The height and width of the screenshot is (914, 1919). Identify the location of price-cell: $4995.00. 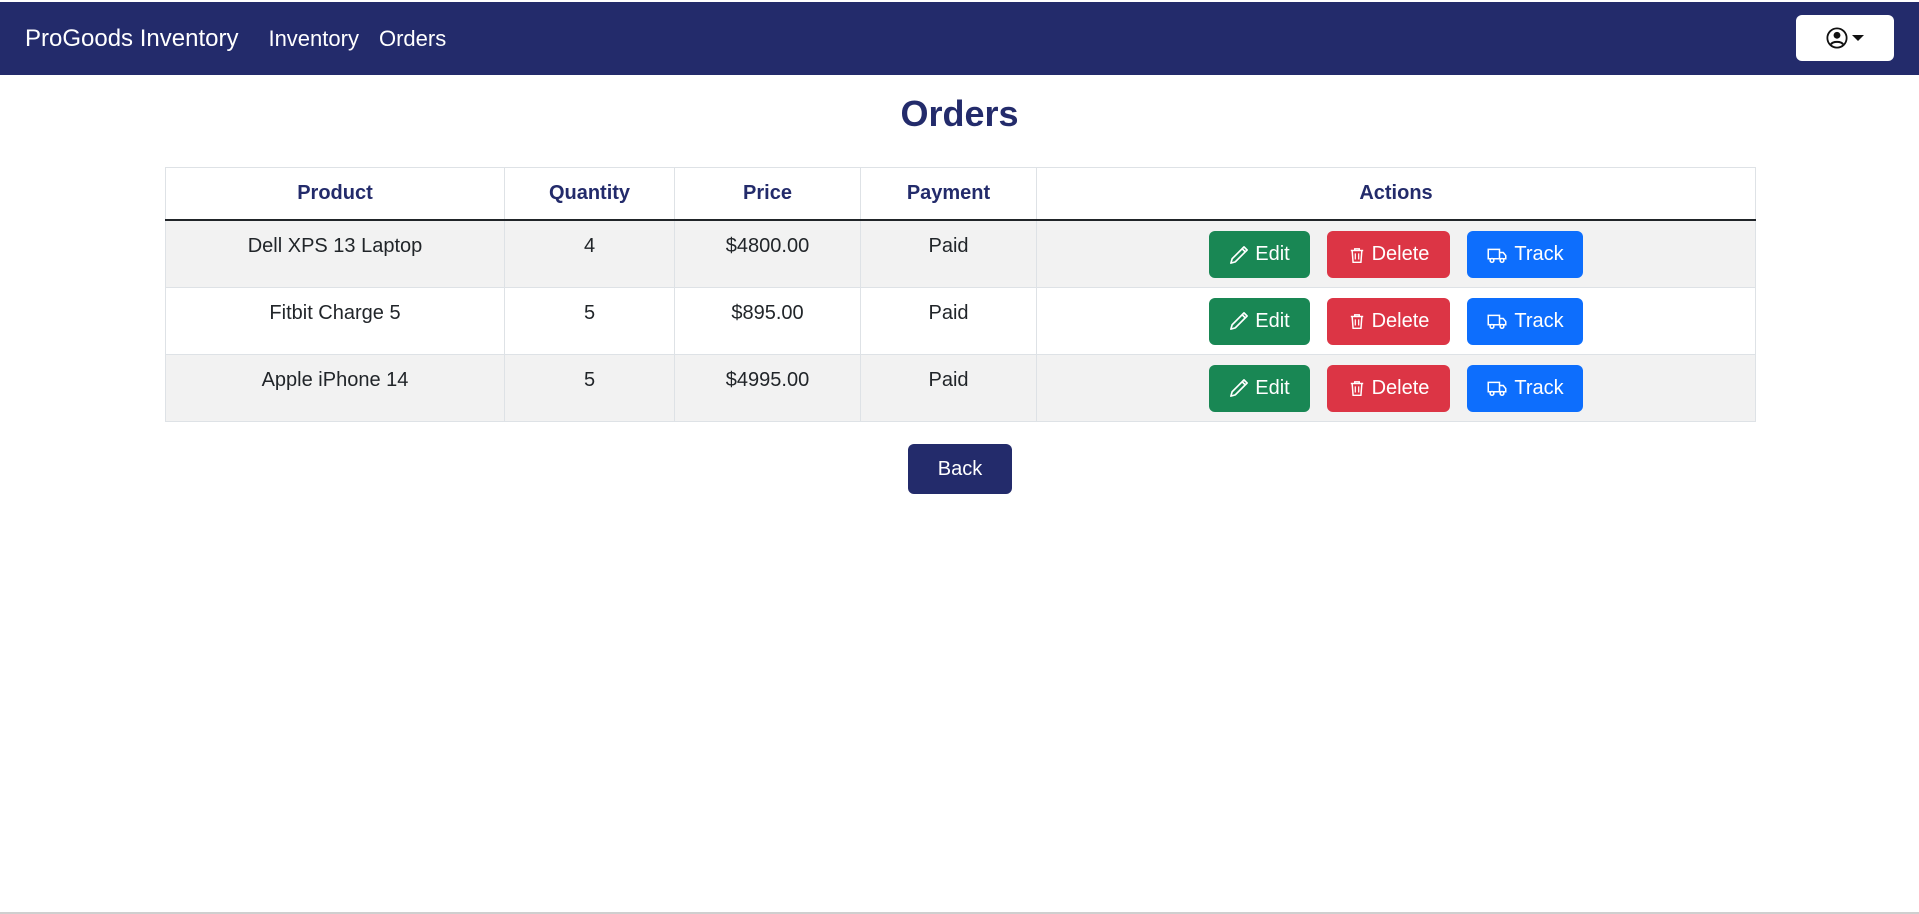
(767, 387).